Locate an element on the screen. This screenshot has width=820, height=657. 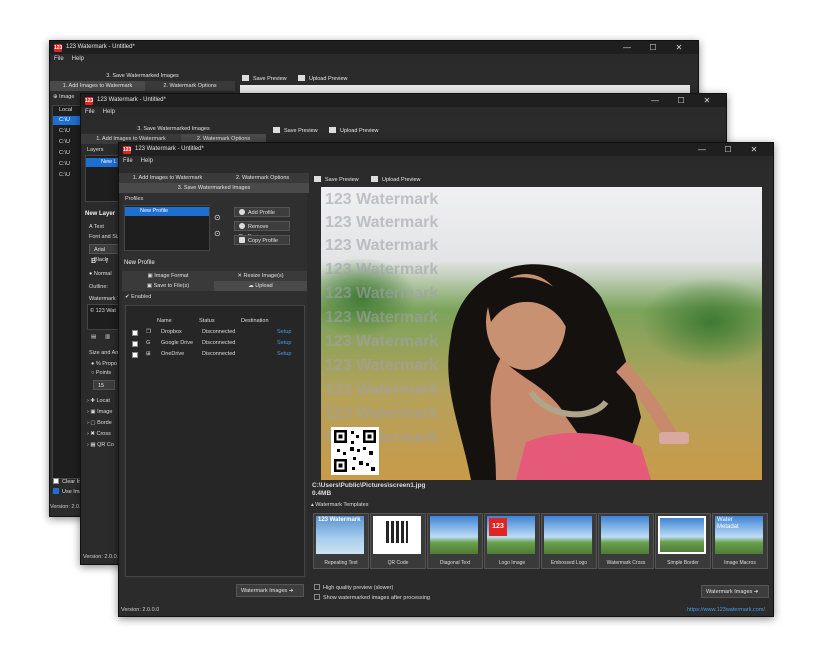
watermark-images-button: Watermark Images ➜ is located at coordinates (270, 590).